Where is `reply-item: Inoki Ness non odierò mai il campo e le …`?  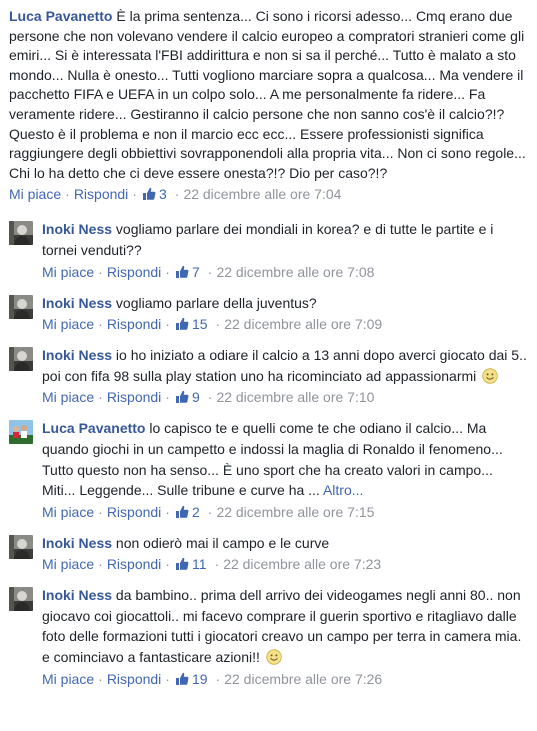
reply-item: Inoki Ness non odierò mai il campo e le … is located at coordinates (268, 553).